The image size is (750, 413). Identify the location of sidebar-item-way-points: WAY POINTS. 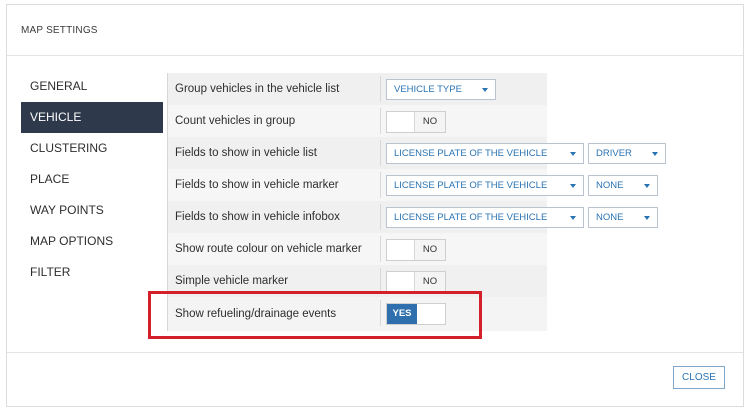
(92, 210).